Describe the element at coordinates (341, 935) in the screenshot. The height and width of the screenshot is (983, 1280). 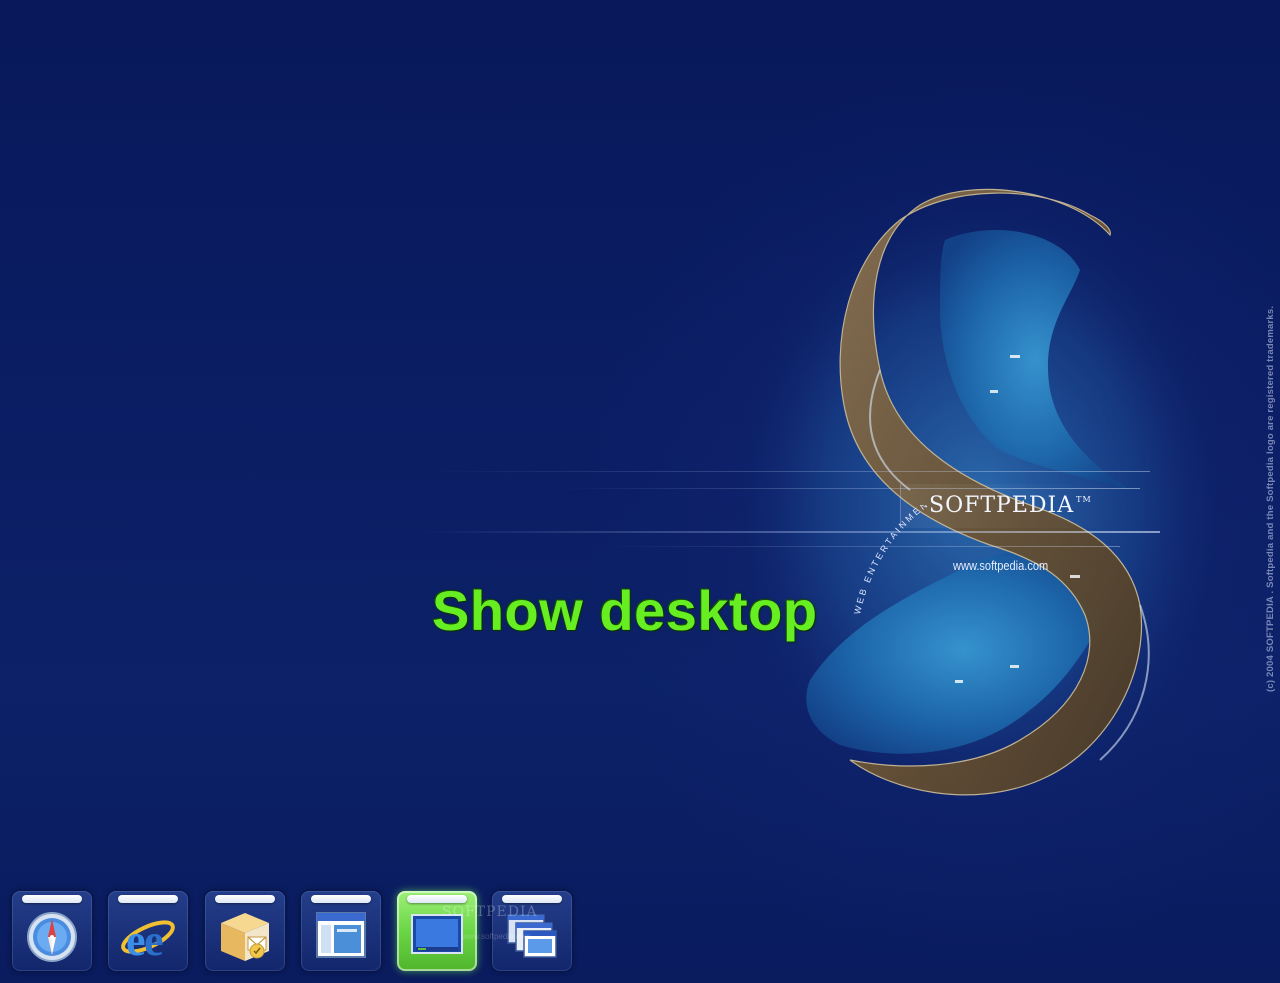
I see `window-icon` at that location.